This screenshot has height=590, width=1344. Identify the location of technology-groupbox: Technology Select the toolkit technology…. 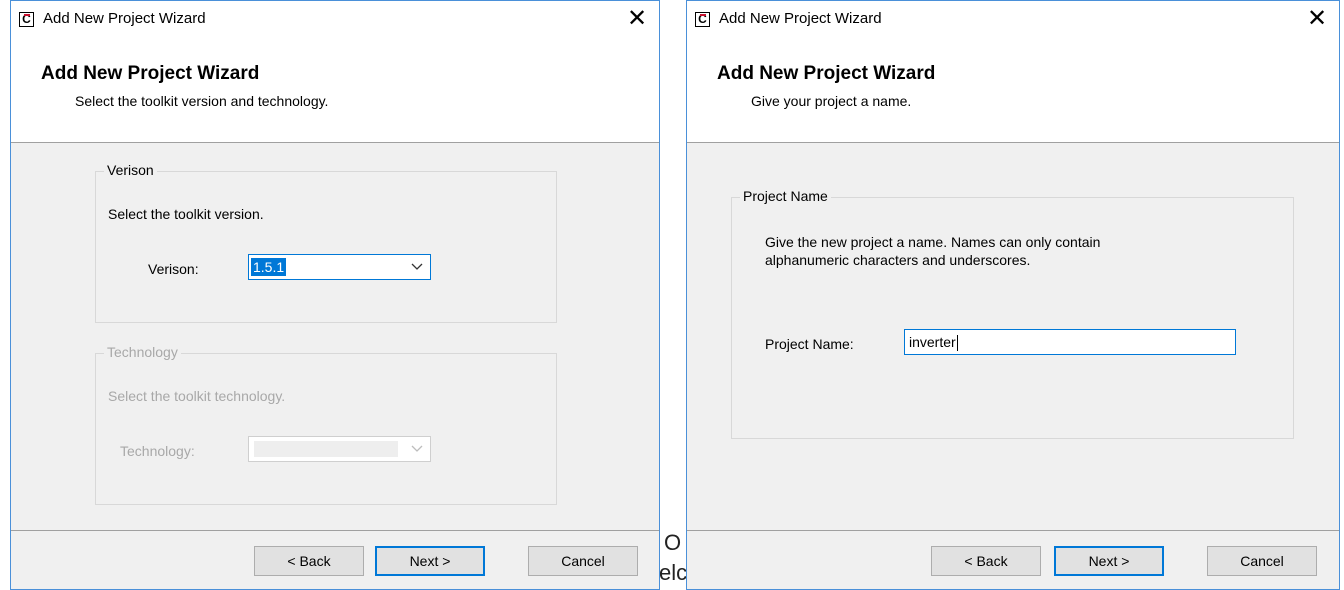
(326, 424).